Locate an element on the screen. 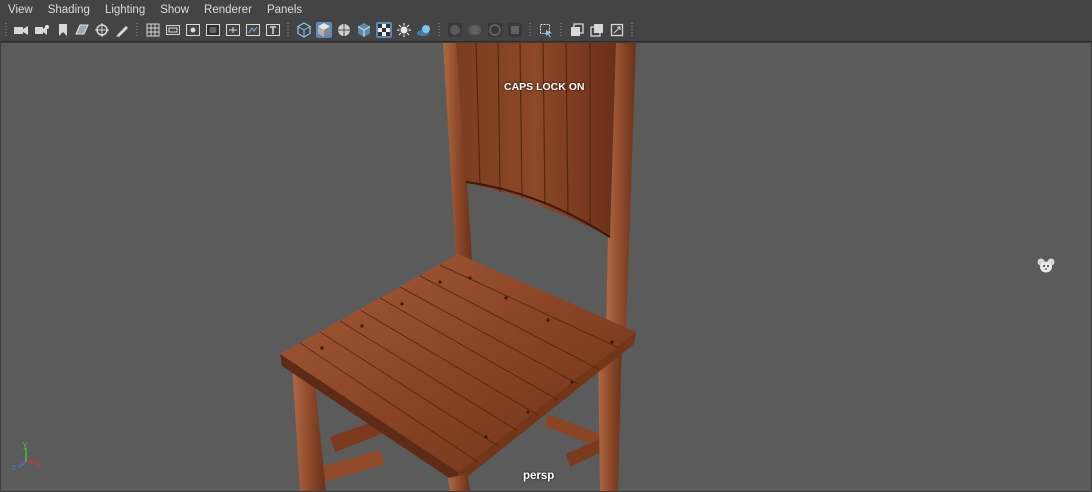 The height and width of the screenshot is (492, 1092). panel-toolbar is located at coordinates (546, 31).